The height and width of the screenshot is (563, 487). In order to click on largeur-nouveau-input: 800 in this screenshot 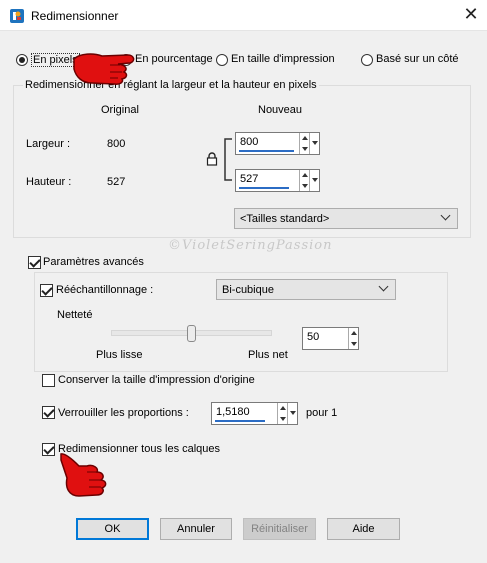, I will do `click(277, 143)`.